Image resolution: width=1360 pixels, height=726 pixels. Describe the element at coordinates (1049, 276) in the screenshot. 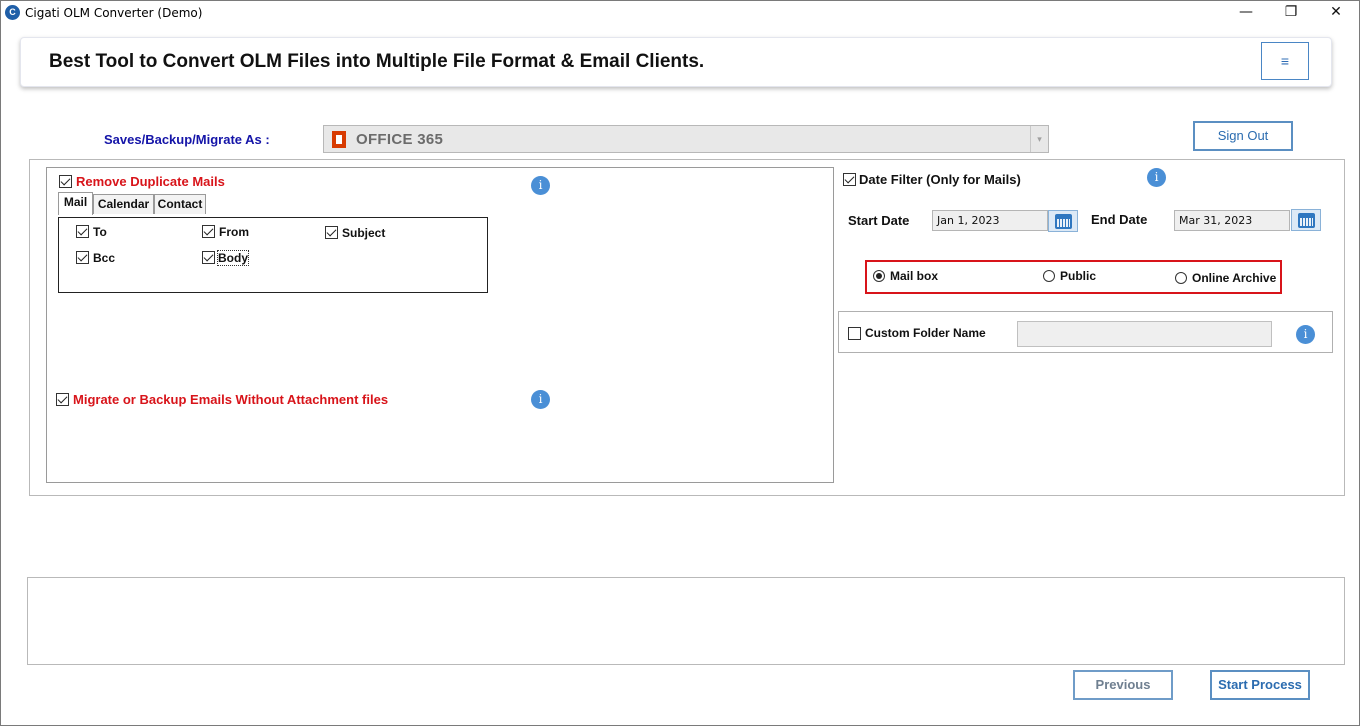

I see `public-radio` at that location.